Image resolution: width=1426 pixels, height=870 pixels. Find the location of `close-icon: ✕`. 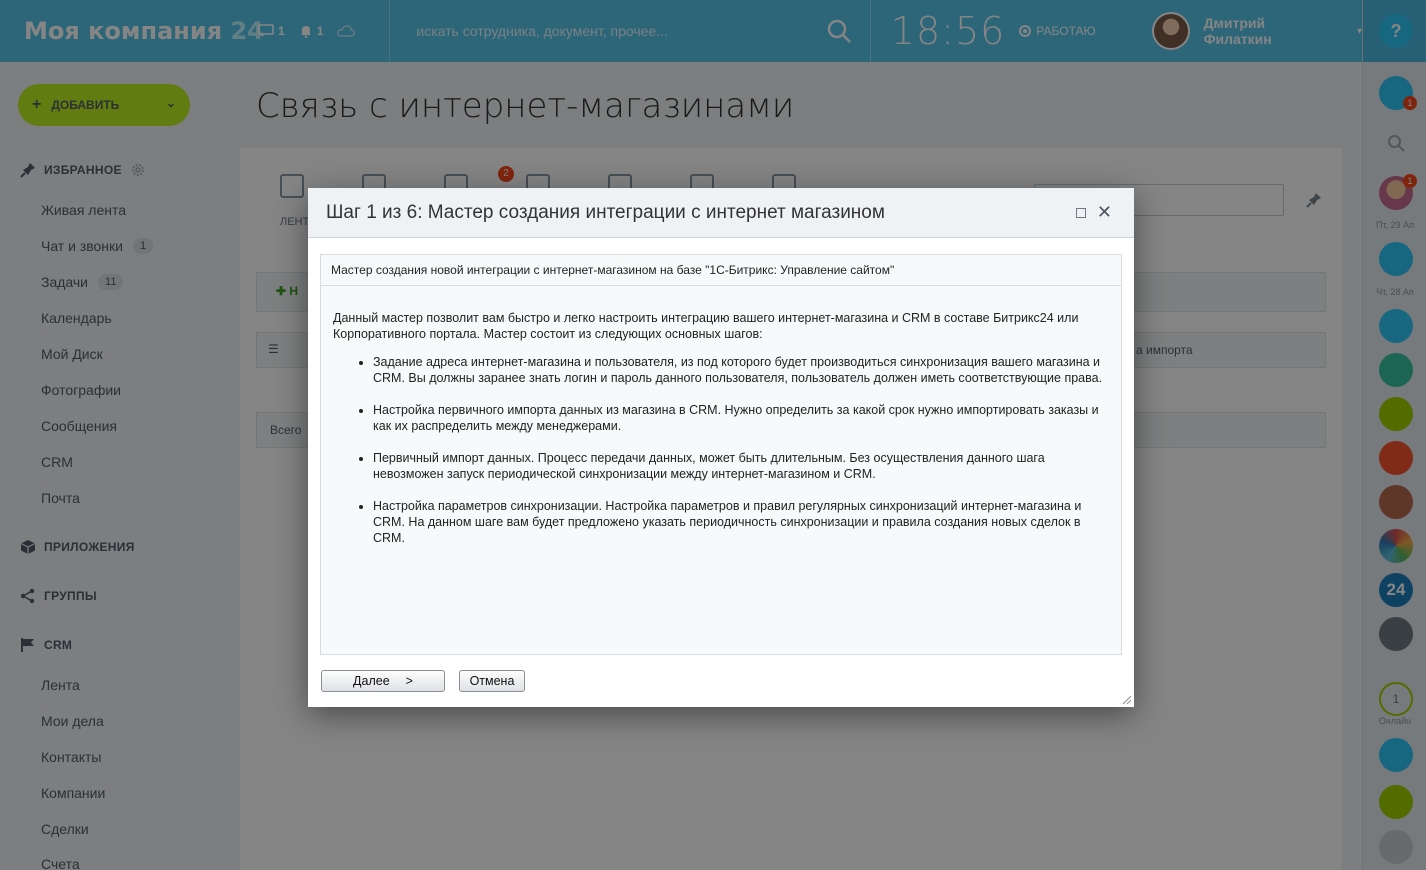

close-icon: ✕ is located at coordinates (1104, 212).